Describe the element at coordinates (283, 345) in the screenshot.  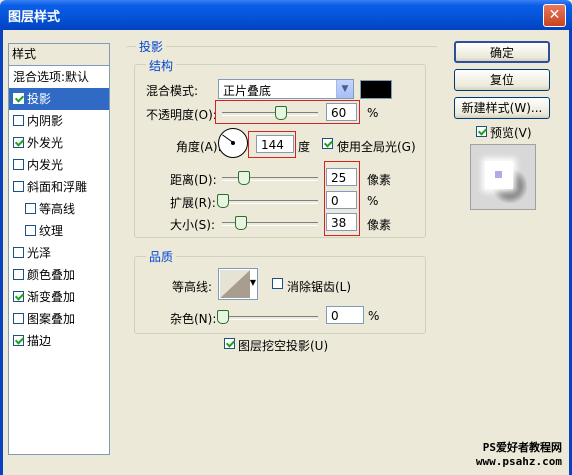
I see `knockout-label: 图层挖空投影(U)` at that location.